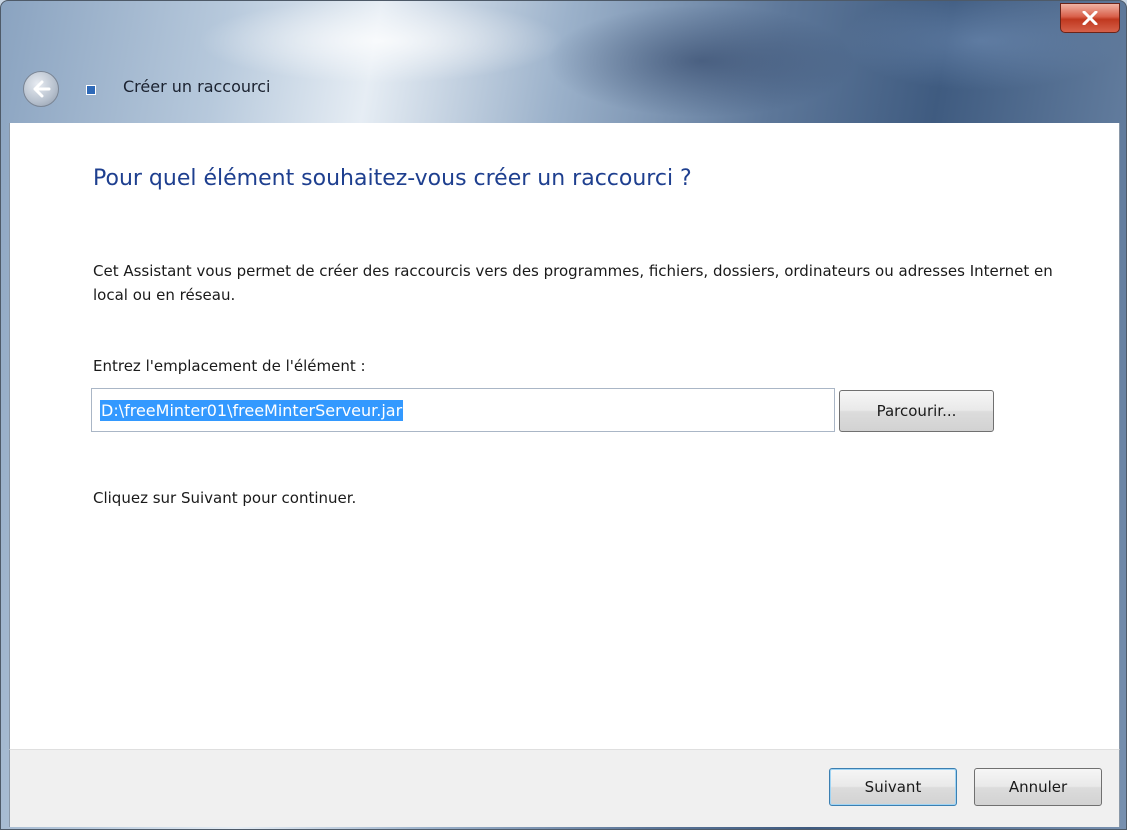 This screenshot has height=830, width=1127. I want to click on shortcut-icon, so click(91, 90).